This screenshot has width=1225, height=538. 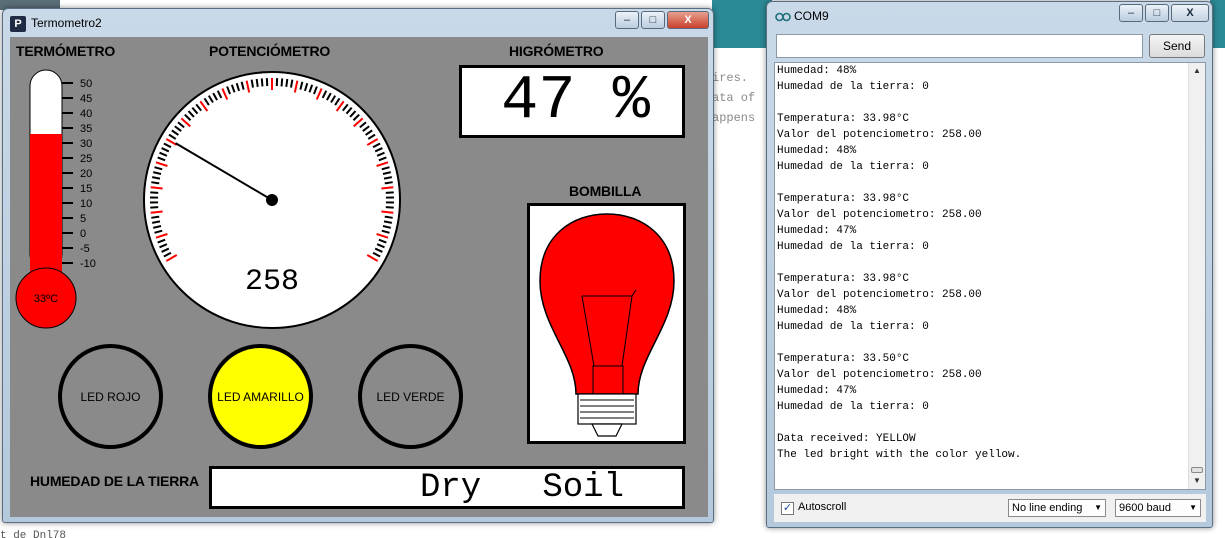 What do you see at coordinates (86, 144) in the screenshot?
I see `thermometer-tick-label: 30` at bounding box center [86, 144].